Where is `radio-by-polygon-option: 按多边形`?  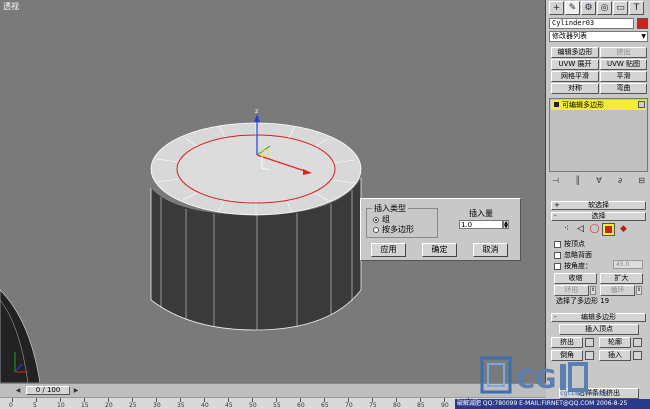 radio-by-polygon-option: 按多边形 is located at coordinates (393, 229).